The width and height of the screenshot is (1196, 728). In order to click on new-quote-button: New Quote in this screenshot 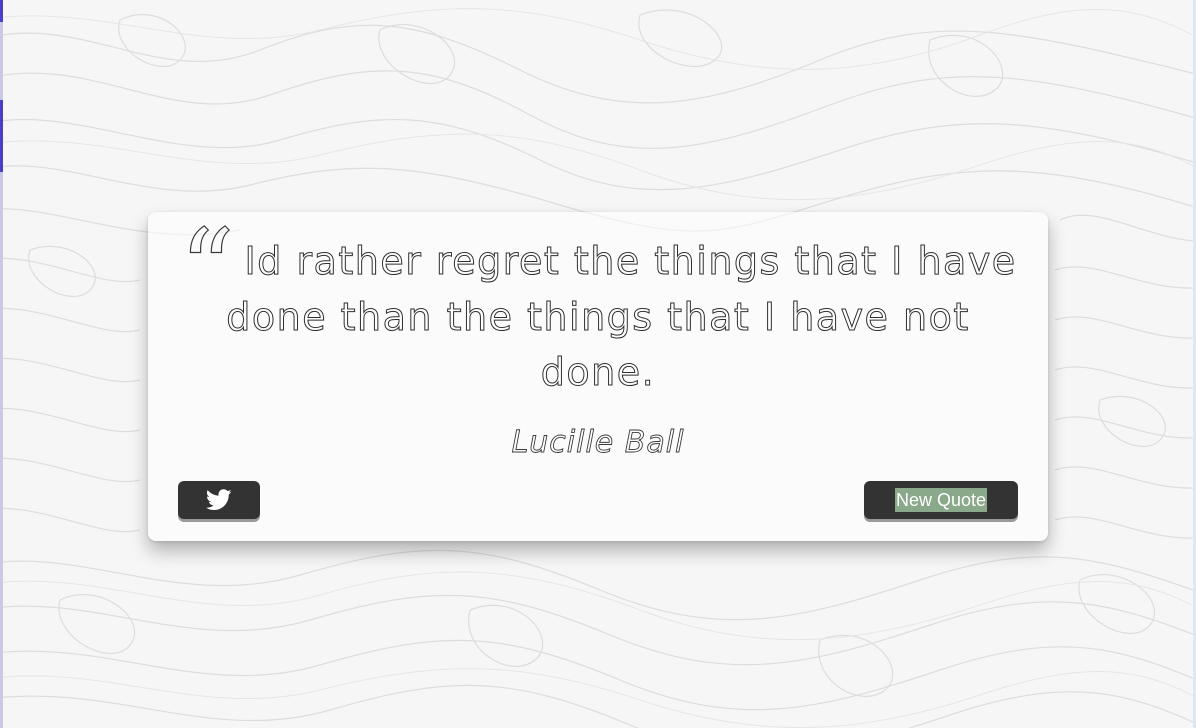, I will do `click(941, 500)`.